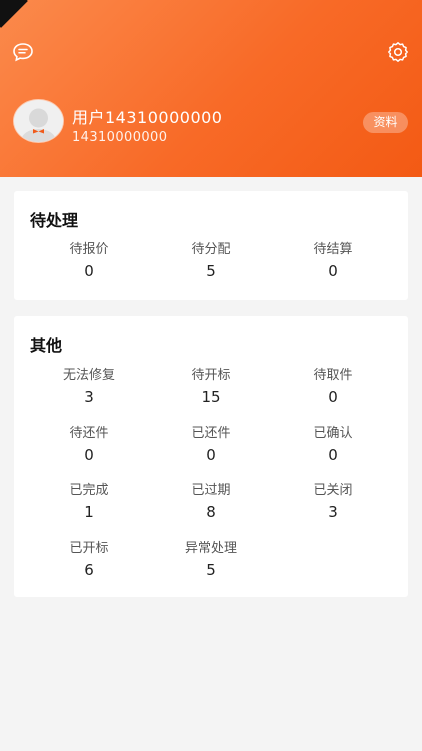 This screenshot has height=751, width=422. Describe the element at coordinates (211, 490) in the screenshot. I see `stat-label: 已过期` at that location.